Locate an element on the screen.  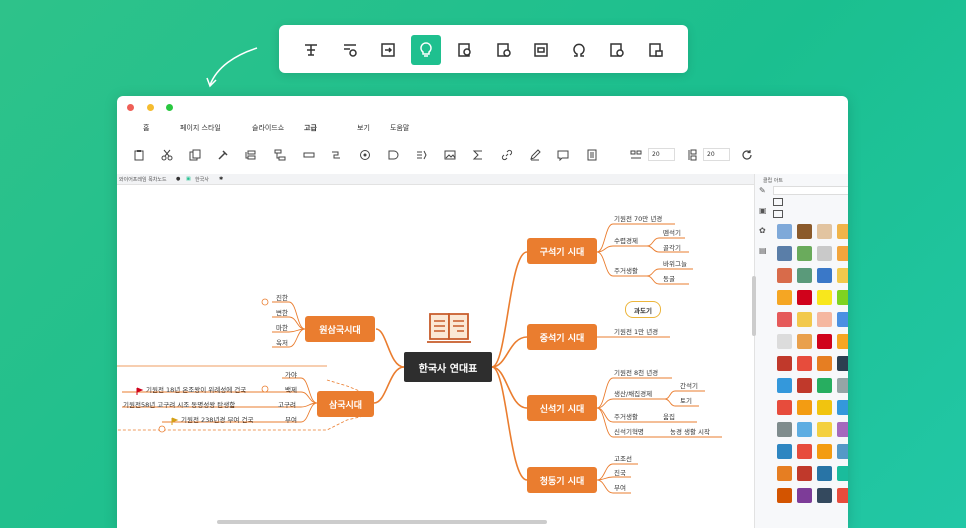
export-icon is located at coordinates (388, 50).